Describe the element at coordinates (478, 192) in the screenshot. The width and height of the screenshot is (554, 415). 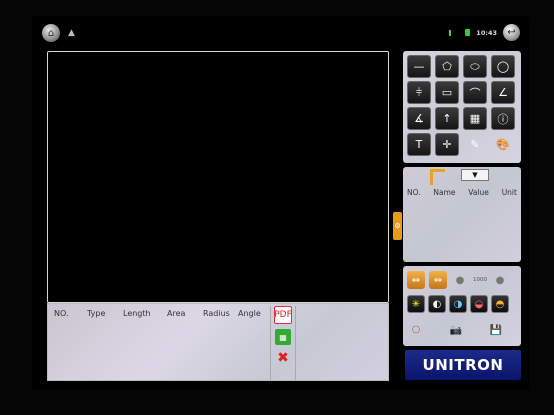
I see `res-col-value: Value` at that location.